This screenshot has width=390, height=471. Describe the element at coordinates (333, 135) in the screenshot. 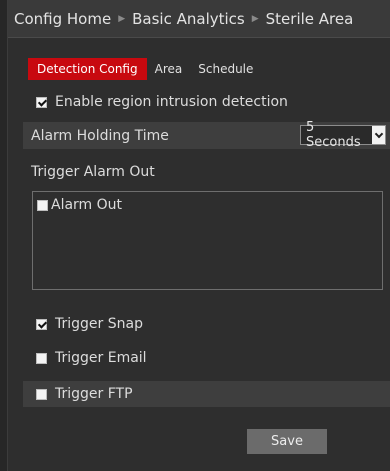

I see `alarm-holding-time-value: 5 Seconds` at that location.